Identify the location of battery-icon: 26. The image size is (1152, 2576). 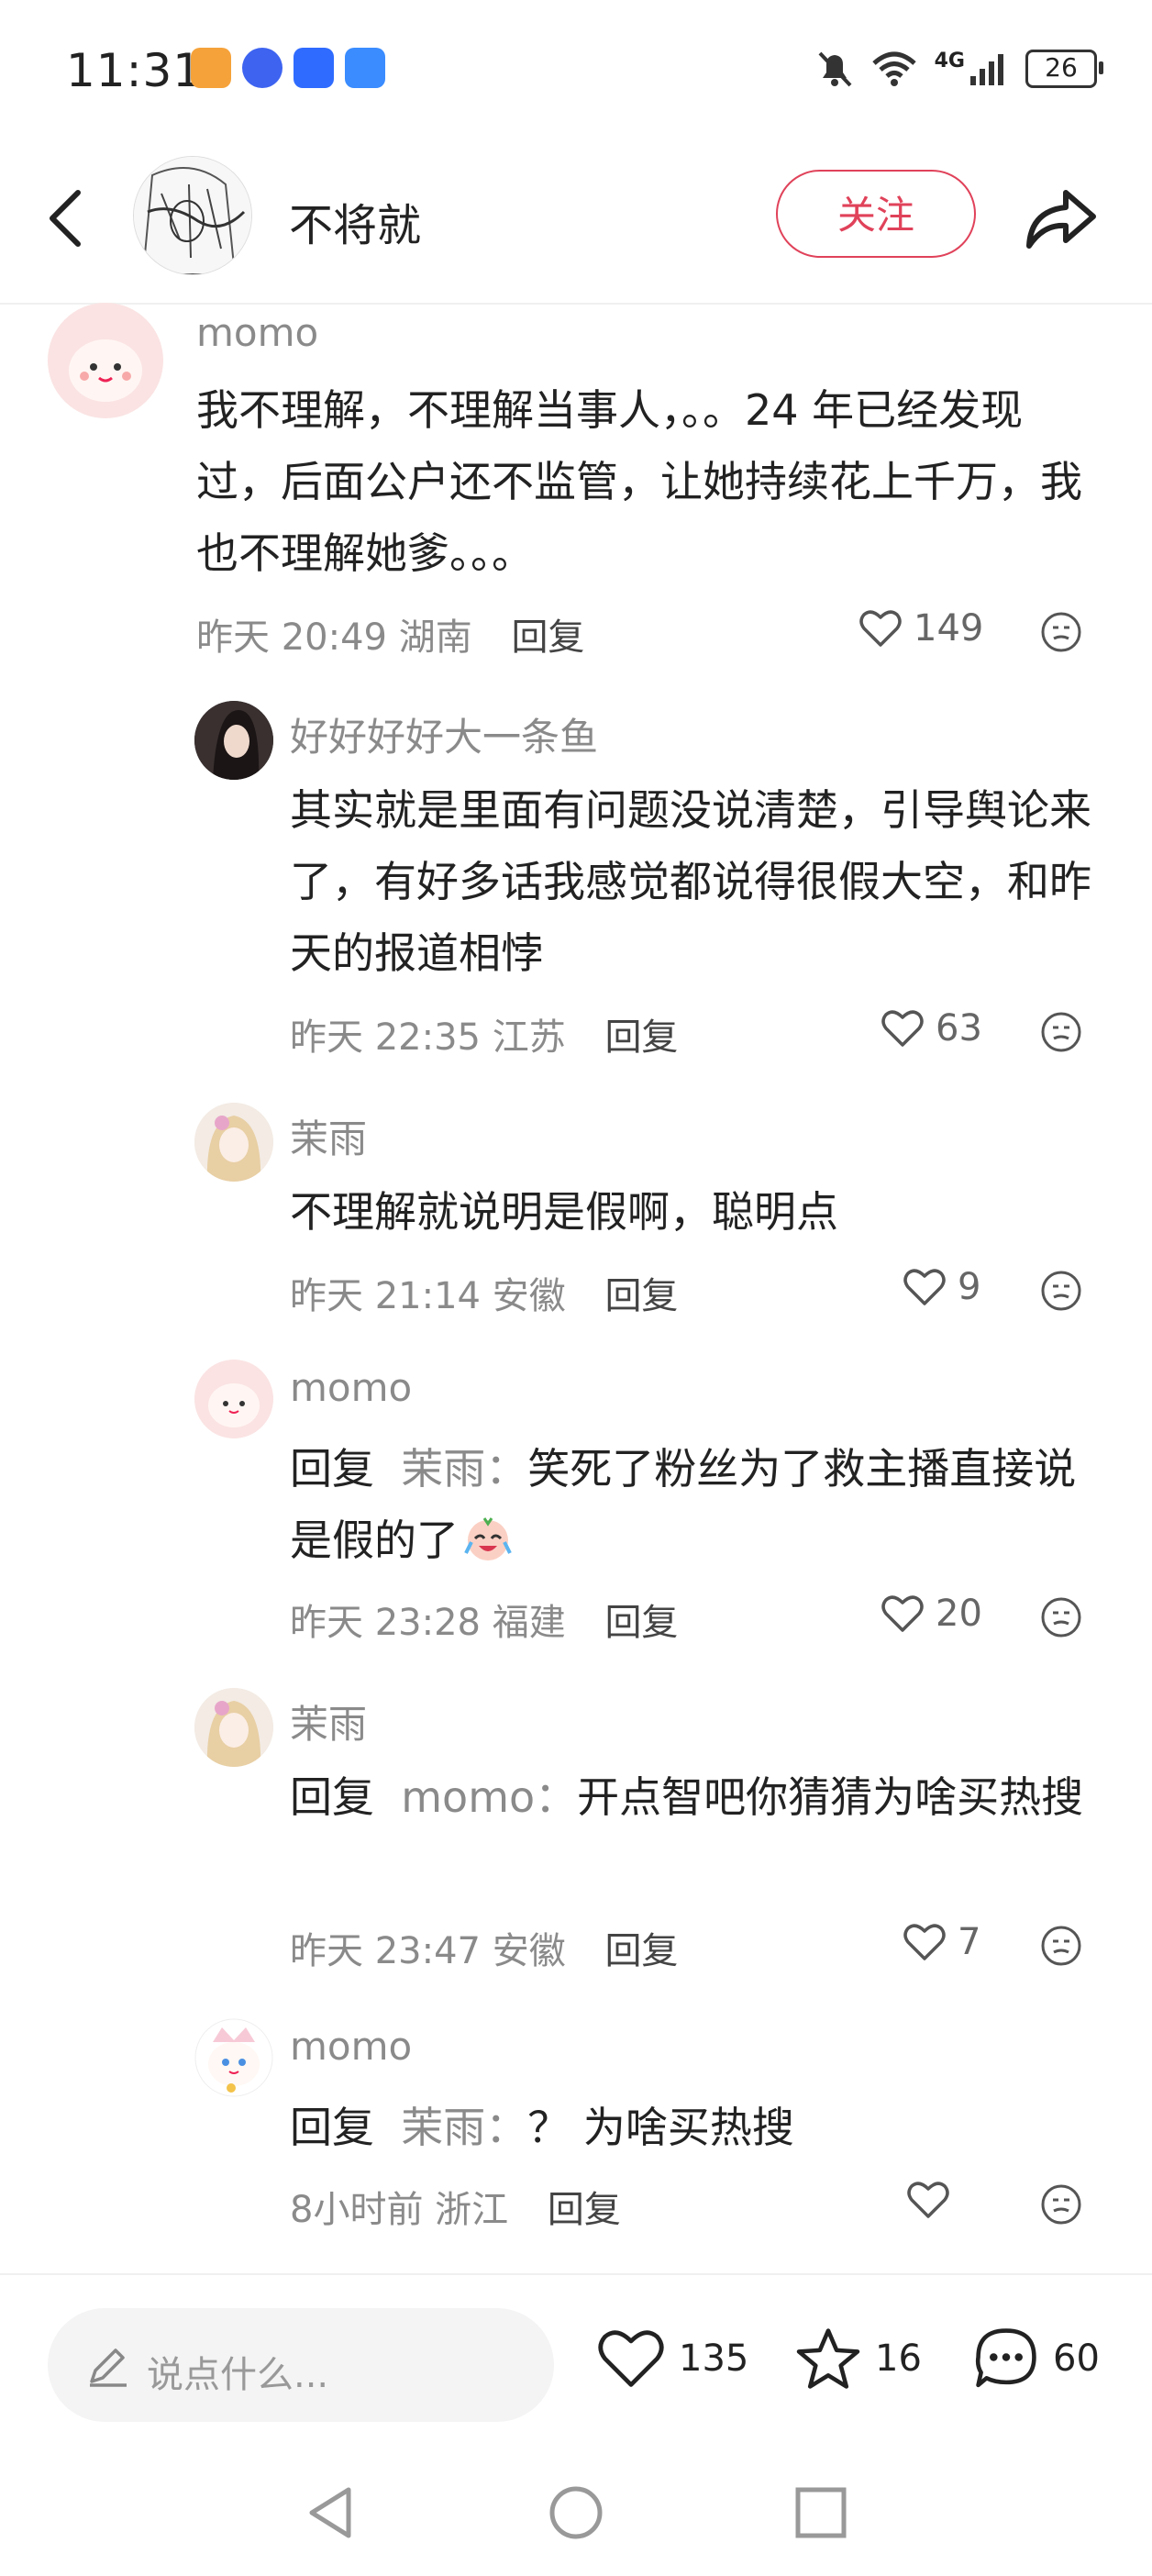
(1064, 69).